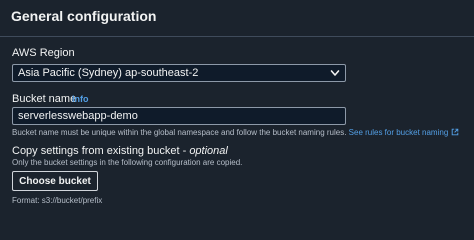 This screenshot has width=474, height=240. Describe the element at coordinates (55, 181) in the screenshot. I see `choose-bucket-button: Choose bucket` at that location.